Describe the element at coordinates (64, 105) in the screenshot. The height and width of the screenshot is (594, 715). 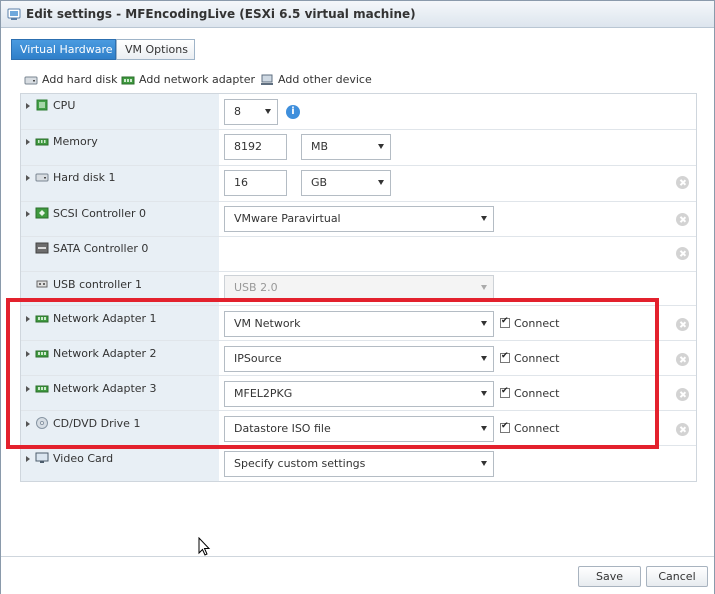
I see `device-label-cpu: CPU` at that location.